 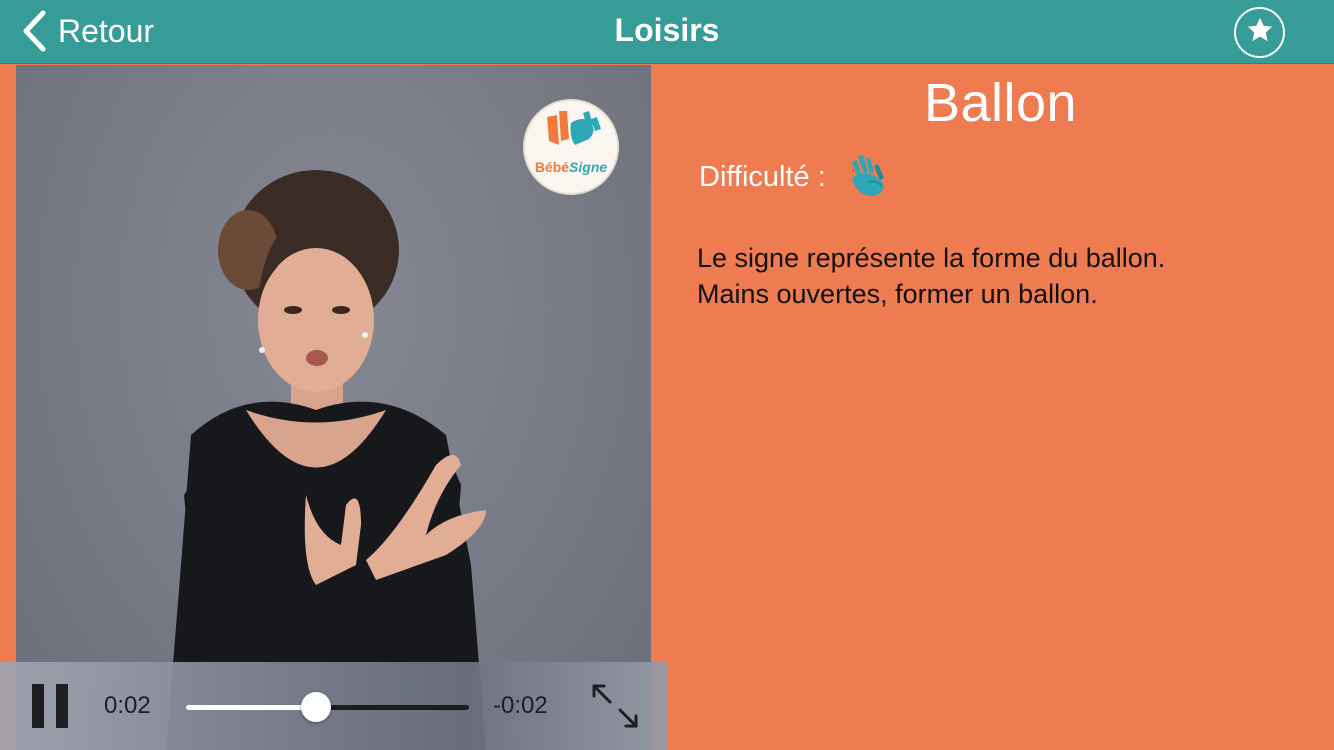 I want to click on page-title: Loisirs, so click(x=667, y=30).